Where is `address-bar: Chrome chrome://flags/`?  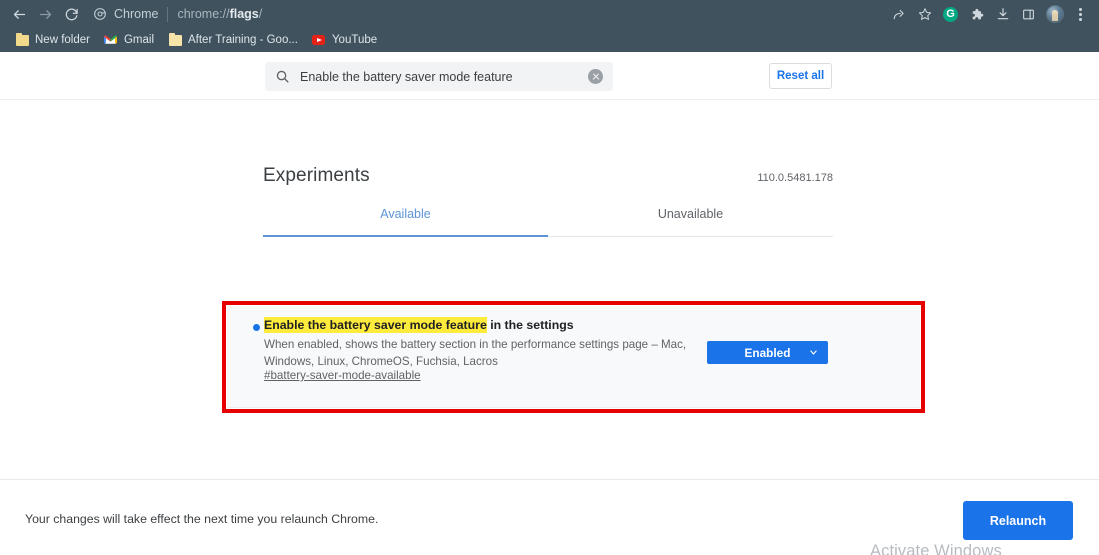
address-bar: Chrome chrome://flags/ is located at coordinates (486, 14).